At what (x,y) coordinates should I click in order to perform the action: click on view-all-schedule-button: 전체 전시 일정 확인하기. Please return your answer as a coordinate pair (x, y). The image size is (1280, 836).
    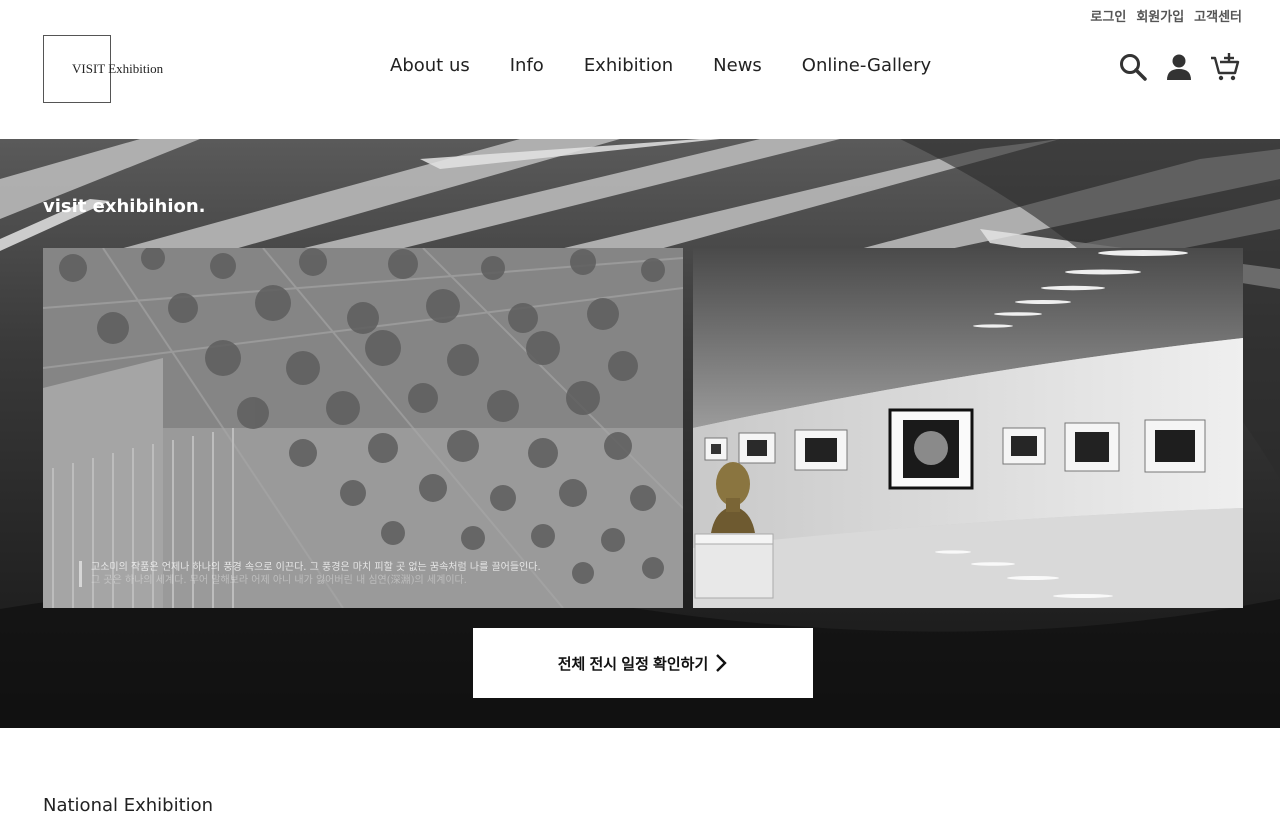
    Looking at the image, I should click on (643, 663).